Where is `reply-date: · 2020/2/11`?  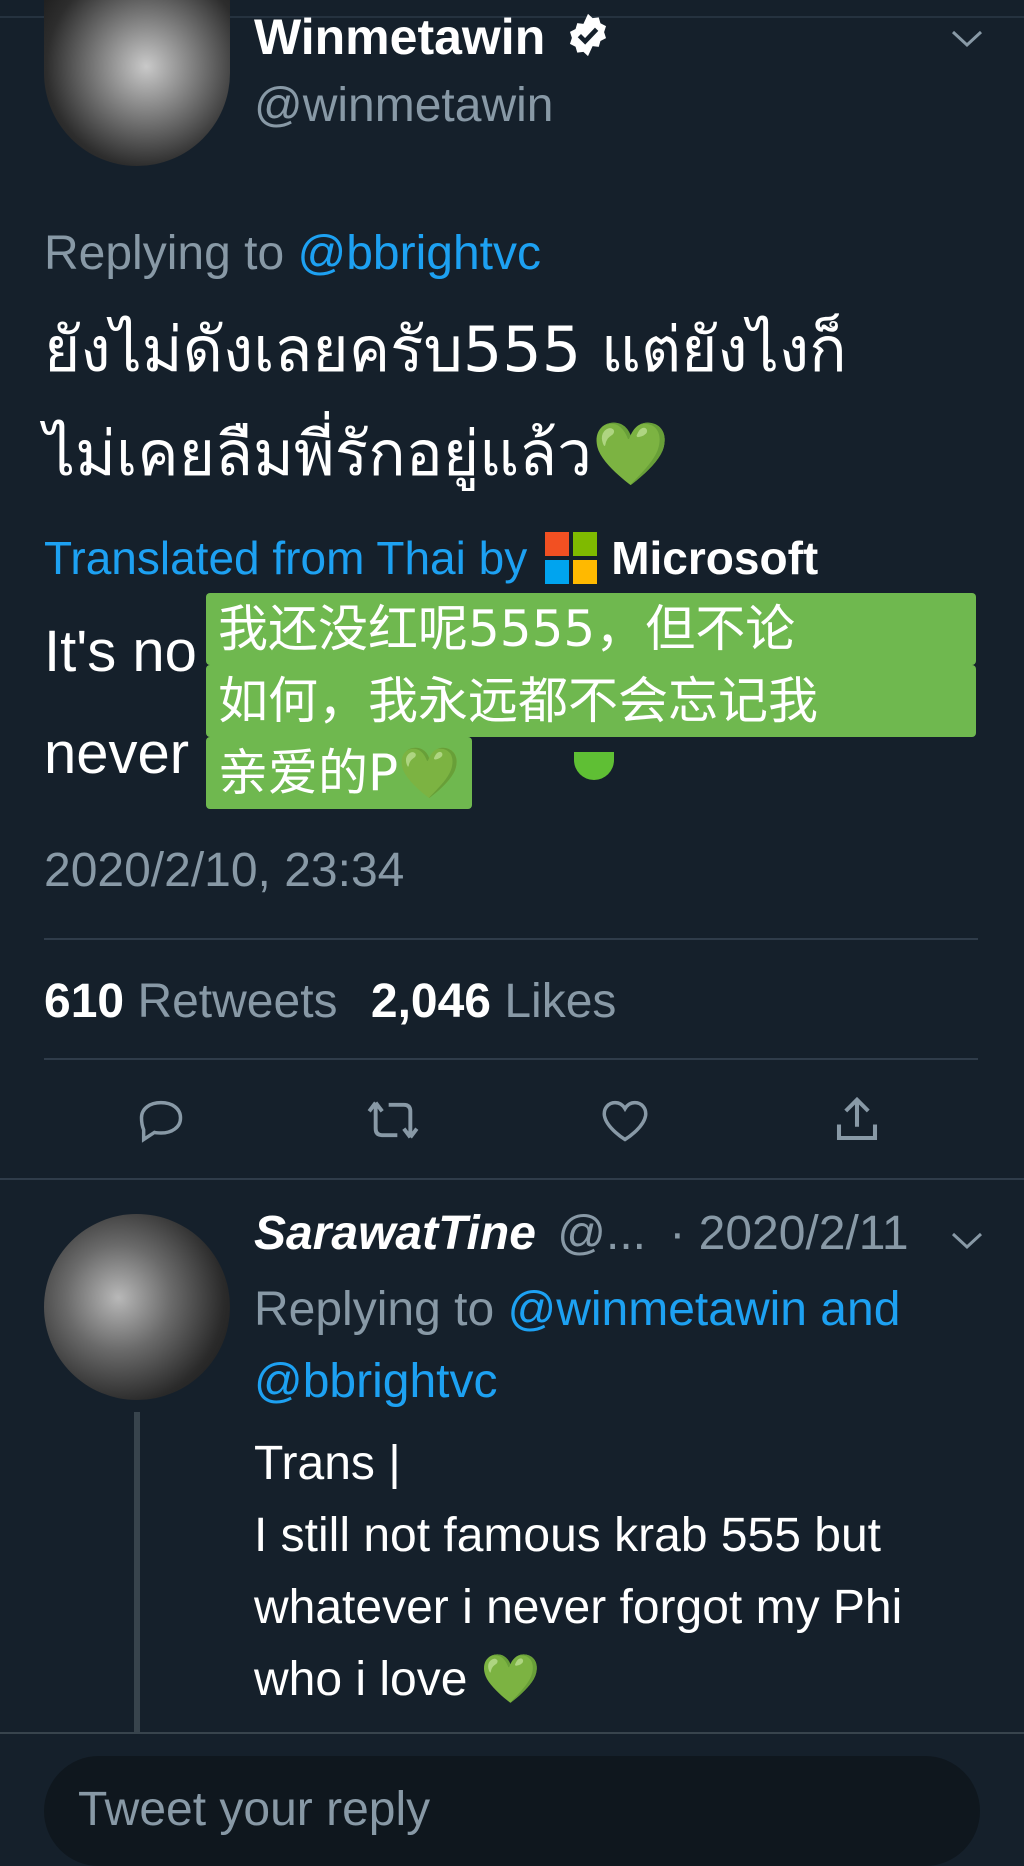
reply-date: · 2020/2/11 is located at coordinates (788, 1233).